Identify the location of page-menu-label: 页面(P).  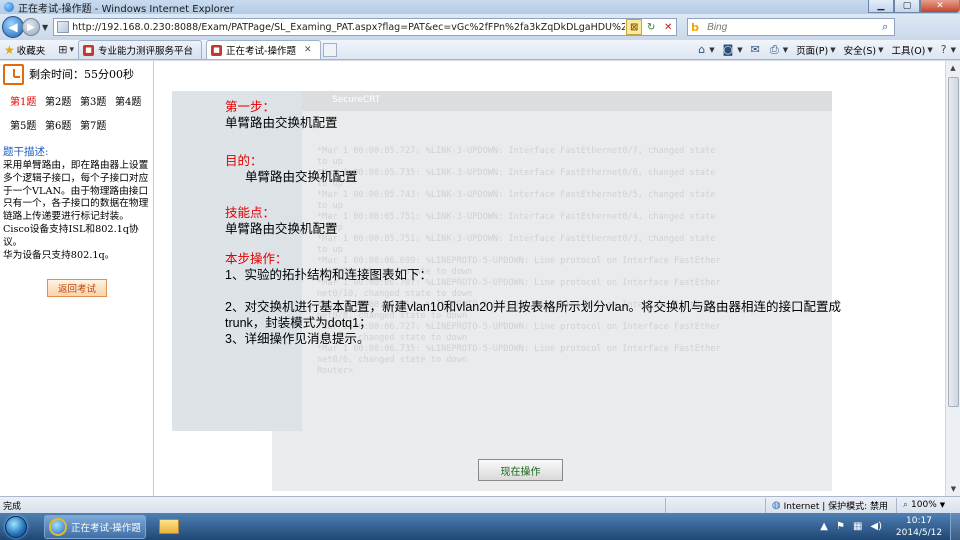
(812, 51).